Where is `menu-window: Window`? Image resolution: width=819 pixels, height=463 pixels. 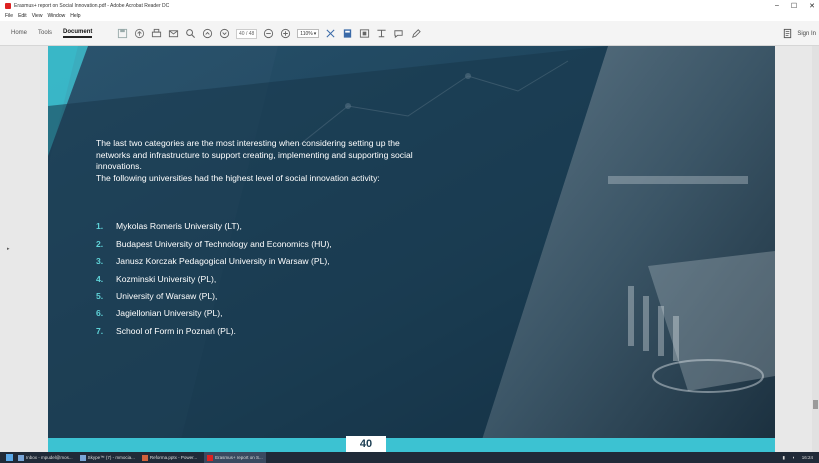 menu-window: Window is located at coordinates (56, 16).